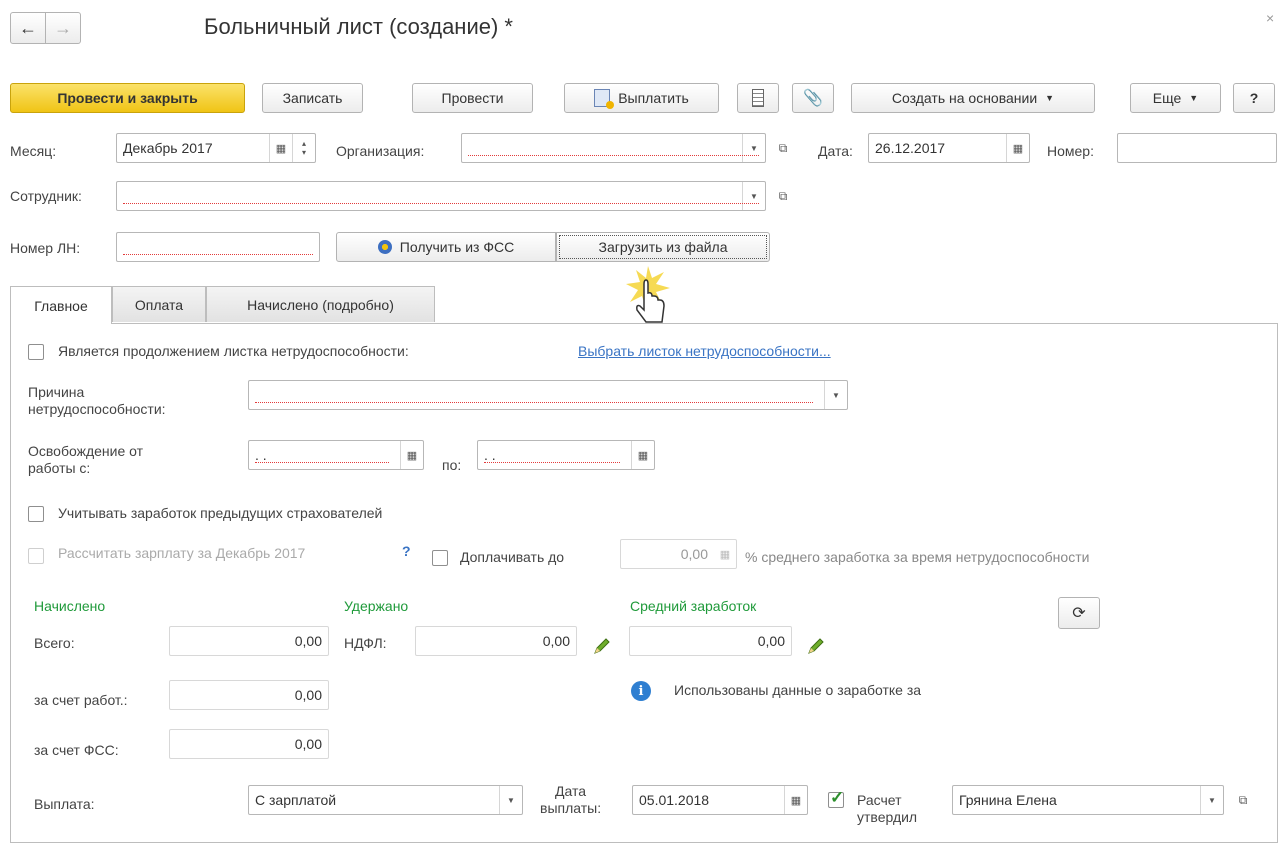  What do you see at coordinates (365, 643) in the screenshot?
I see `ndfl-label: НДФЛ:` at bounding box center [365, 643].